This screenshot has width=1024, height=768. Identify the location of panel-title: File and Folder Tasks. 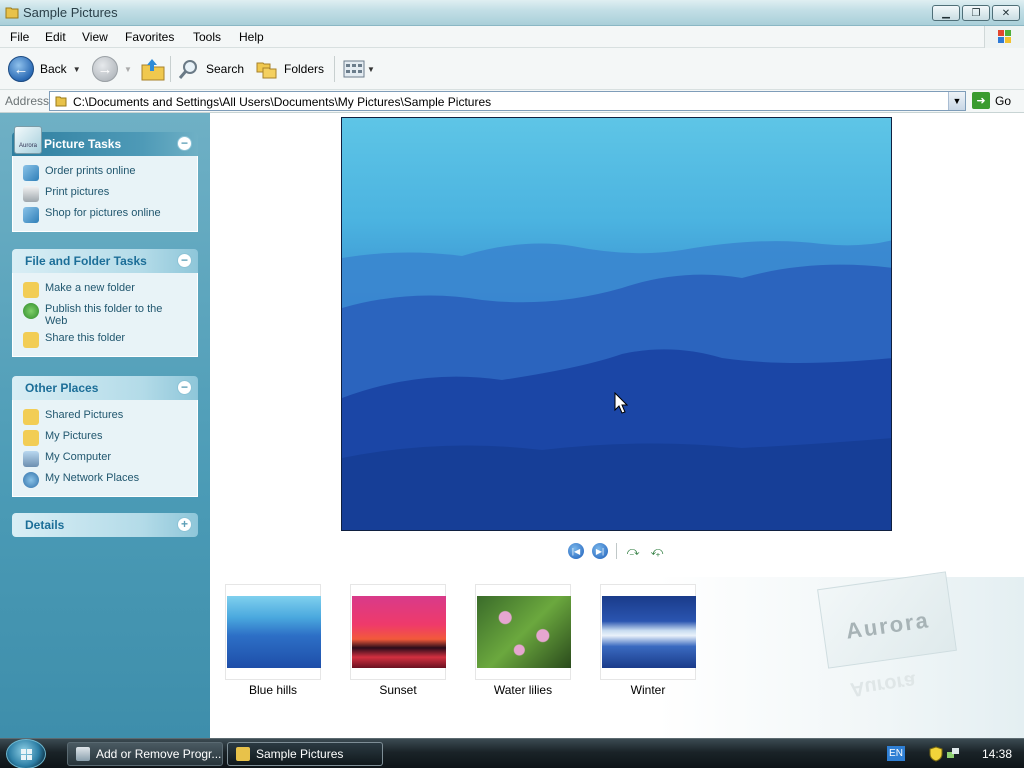
(86, 261).